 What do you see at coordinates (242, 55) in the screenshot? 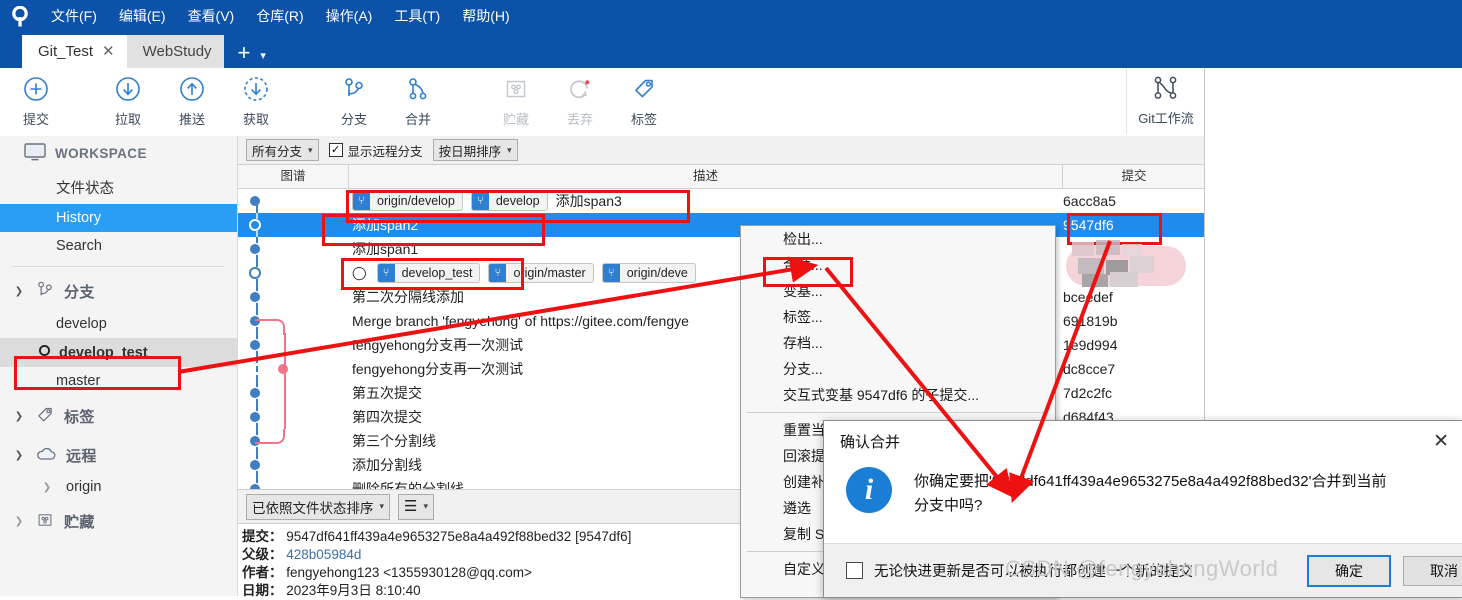
I see `add-tab-button: +` at bounding box center [242, 55].